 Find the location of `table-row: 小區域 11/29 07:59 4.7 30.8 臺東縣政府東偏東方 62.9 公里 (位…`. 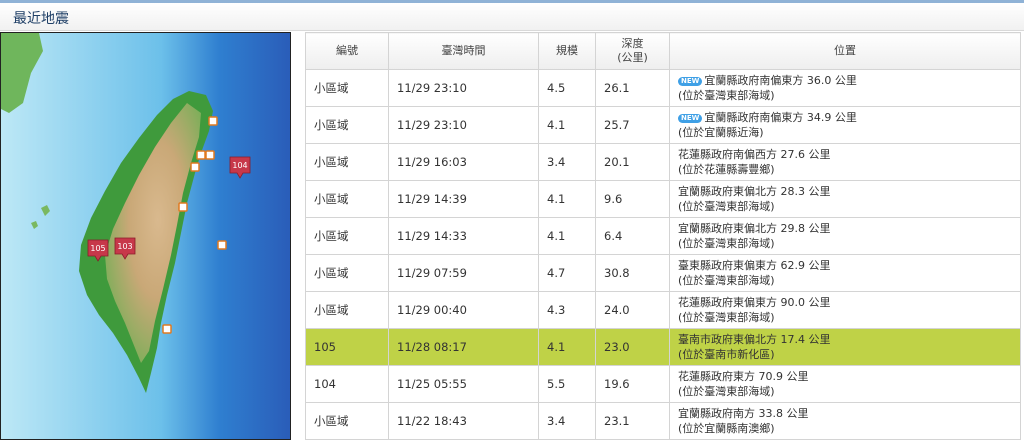

table-row: 小區域 11/29 07:59 4.7 30.8 臺東縣政府東偏東方 62.9 公里 (位… is located at coordinates (663, 273).